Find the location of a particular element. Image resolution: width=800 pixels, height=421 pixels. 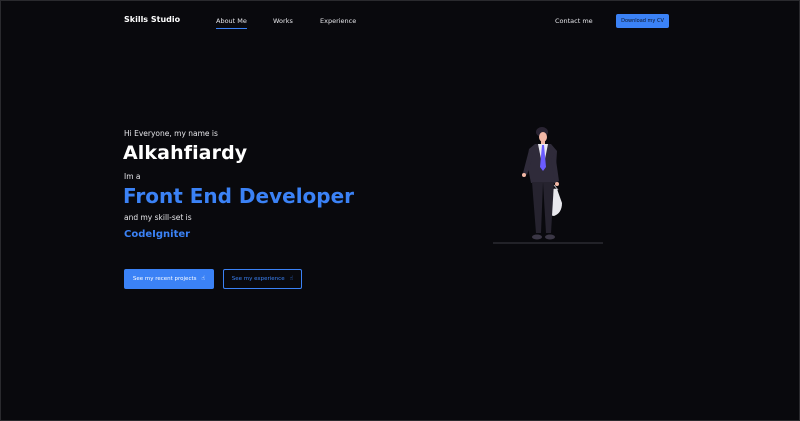

see-experience-button: See my experience ☝ is located at coordinates (262, 279).